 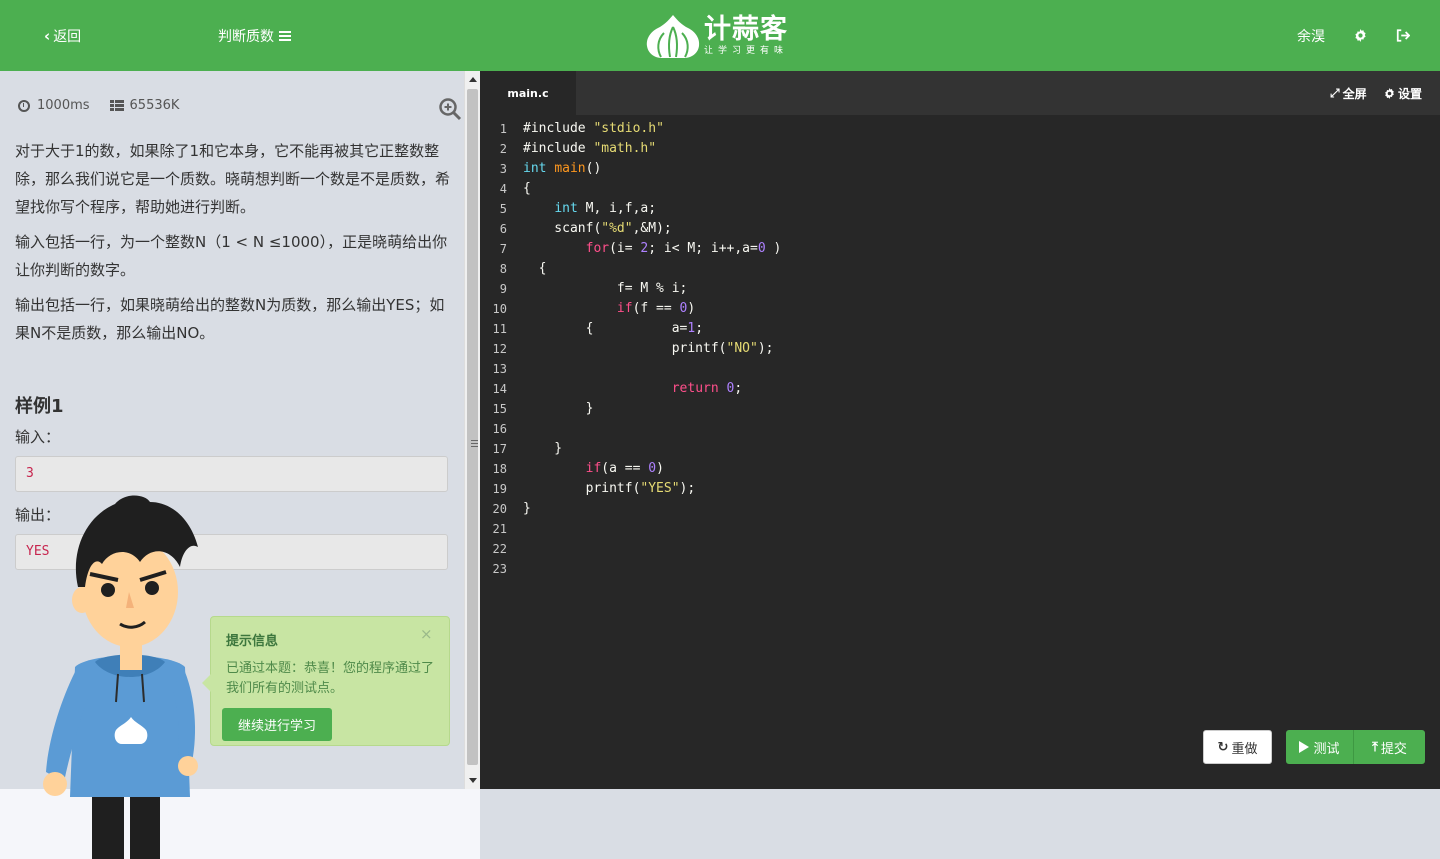 I want to click on back-link: ‹ 返回, so click(x=62, y=35).